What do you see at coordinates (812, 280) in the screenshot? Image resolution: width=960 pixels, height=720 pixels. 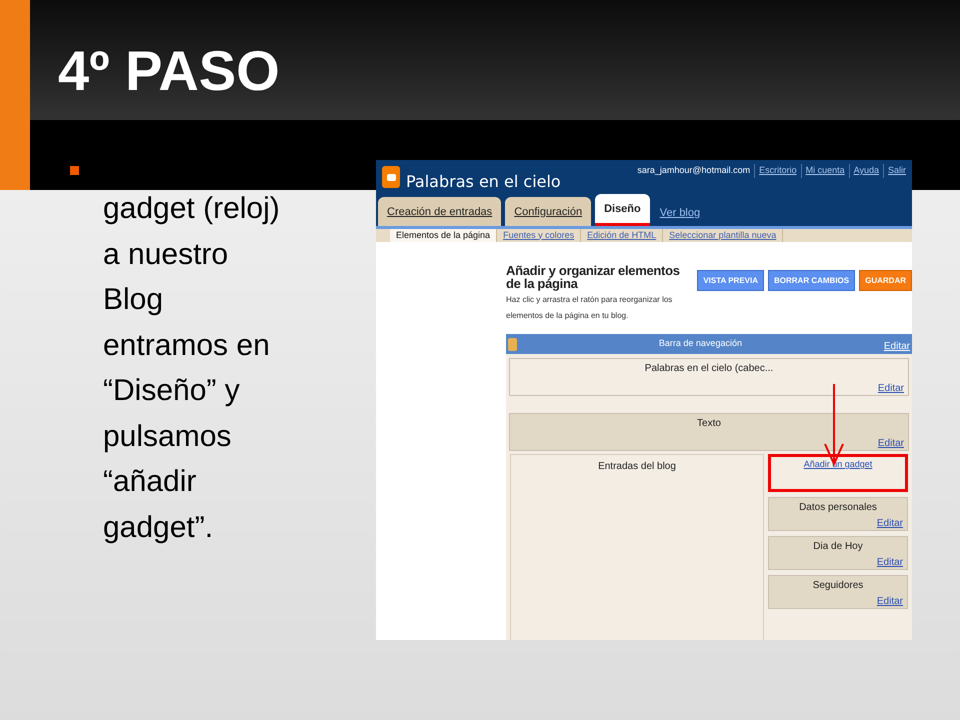 I see `action-button: BORRAR CAMBIOS` at bounding box center [812, 280].